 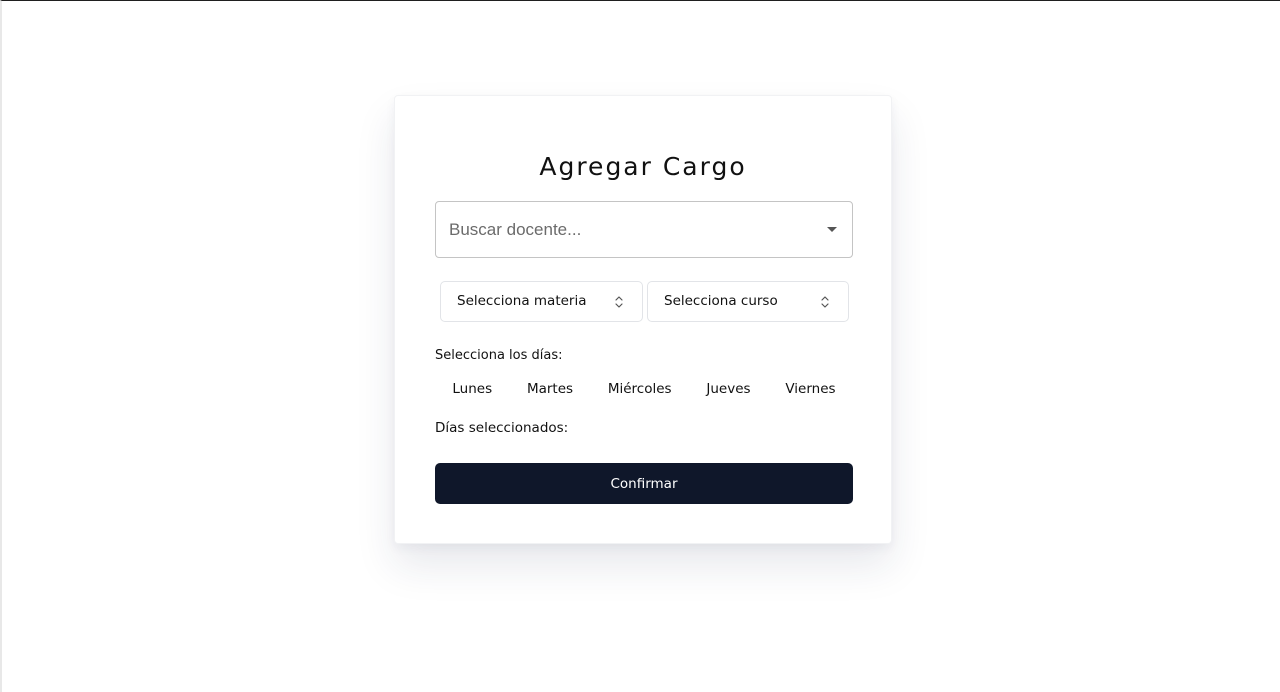 I want to click on day-button-miercoles: Miércoles, so click(x=640, y=389).